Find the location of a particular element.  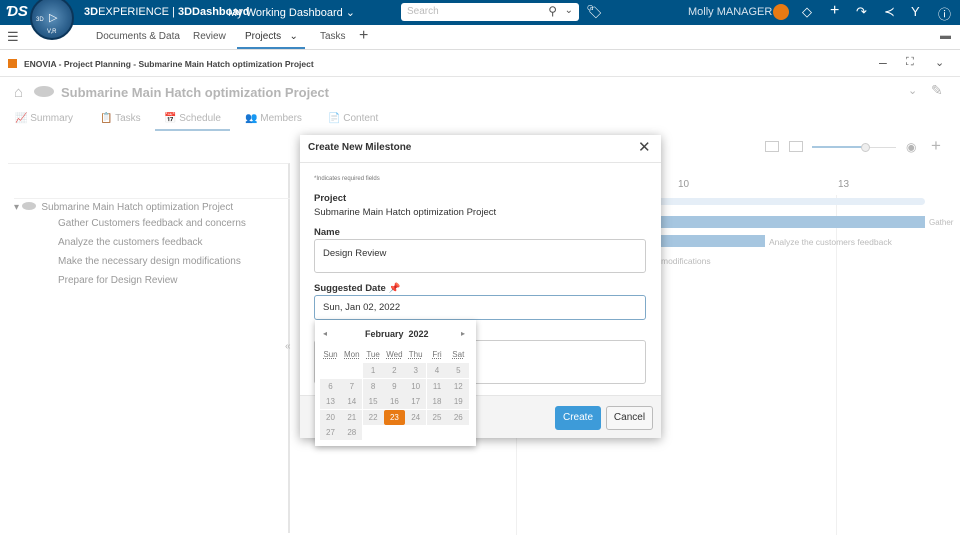

tab-schedule: 📅 Schedule is located at coordinates (192, 118).